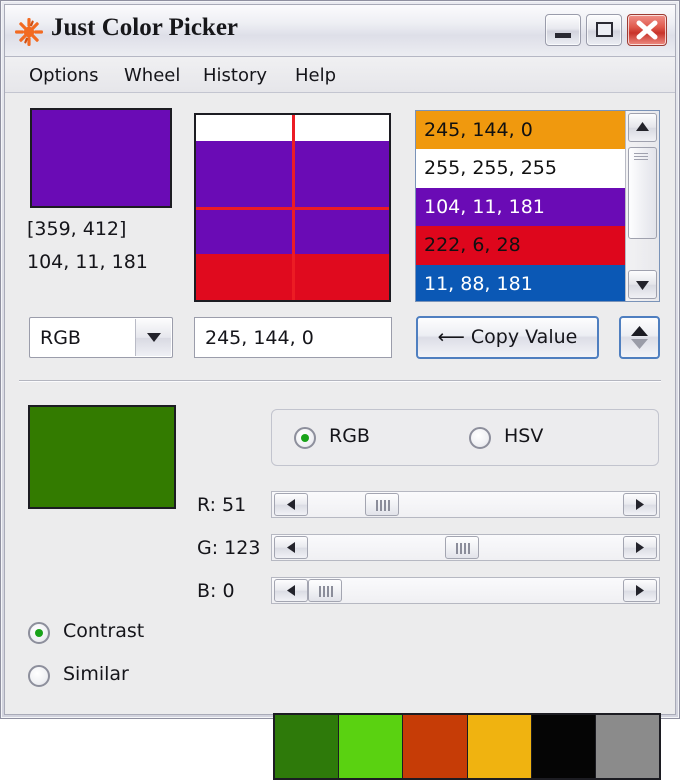 The width and height of the screenshot is (680, 780). I want to click on history-spinner-button, so click(639, 337).